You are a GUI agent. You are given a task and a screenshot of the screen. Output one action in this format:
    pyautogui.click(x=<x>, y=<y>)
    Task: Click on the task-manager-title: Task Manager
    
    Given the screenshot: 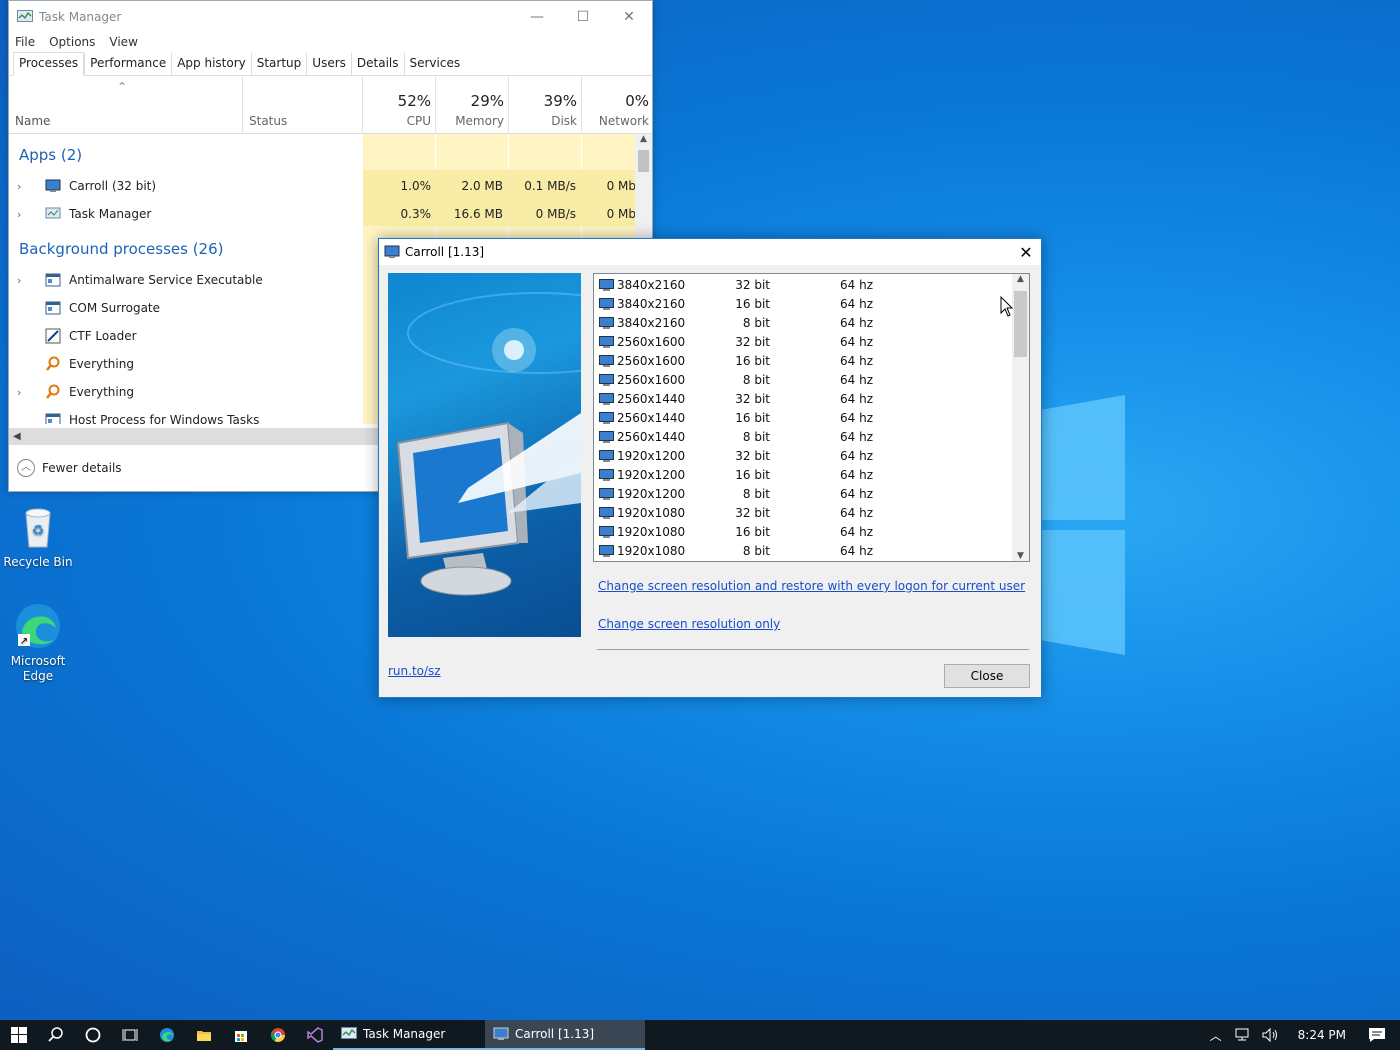 What is the action you would take?
    pyautogui.click(x=80, y=16)
    